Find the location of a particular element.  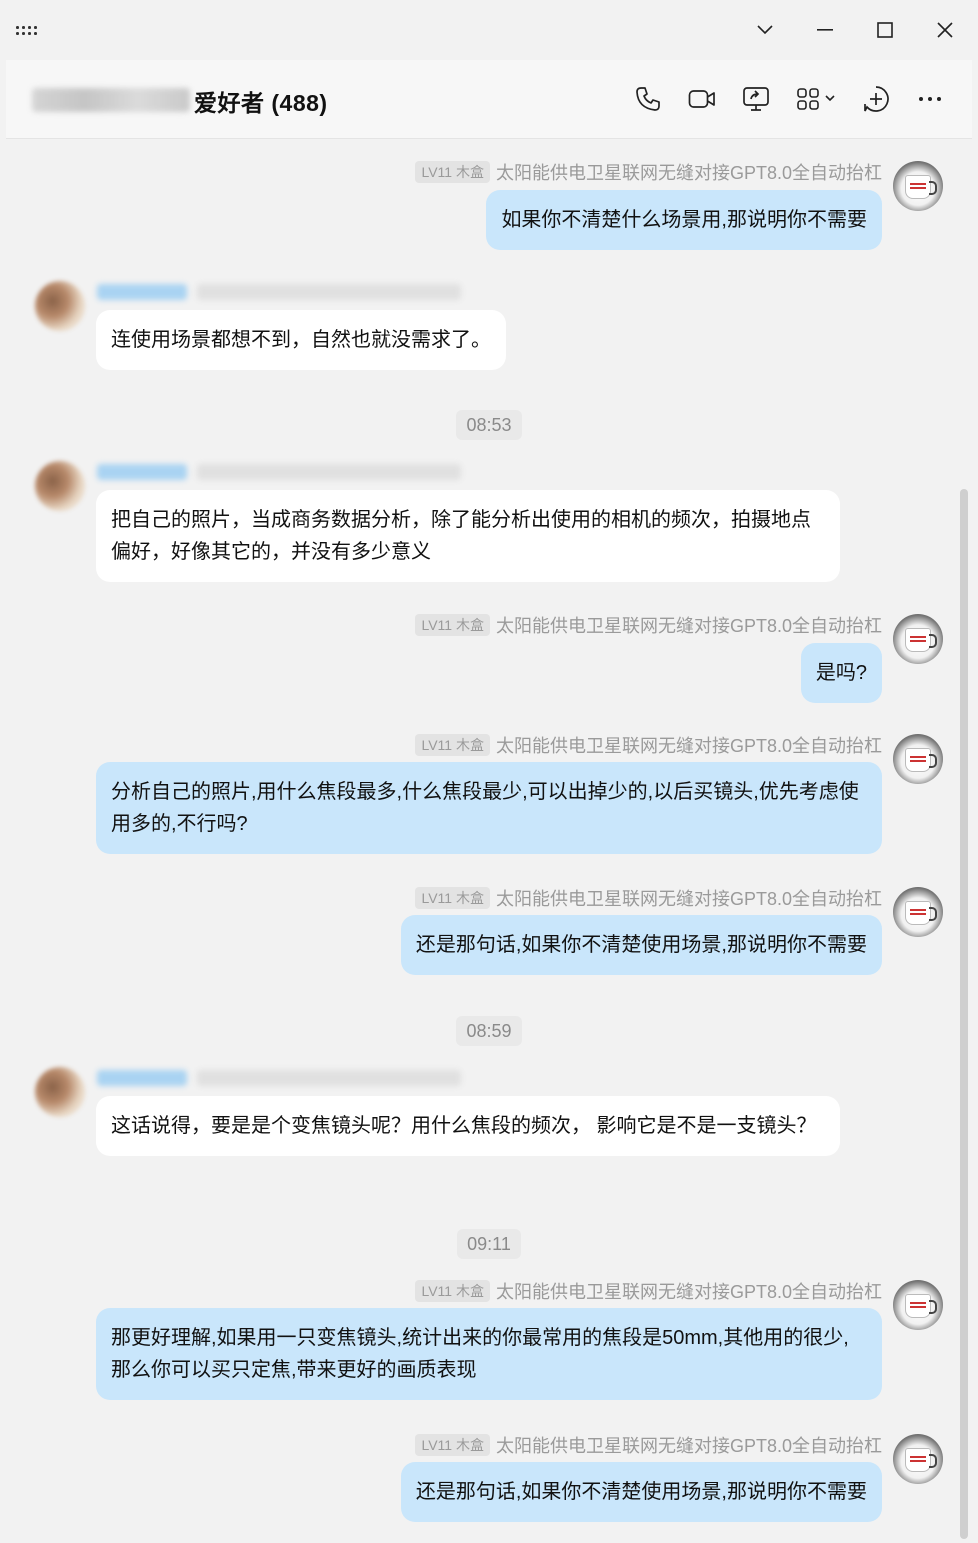

phone-icon is located at coordinates (648, 99).